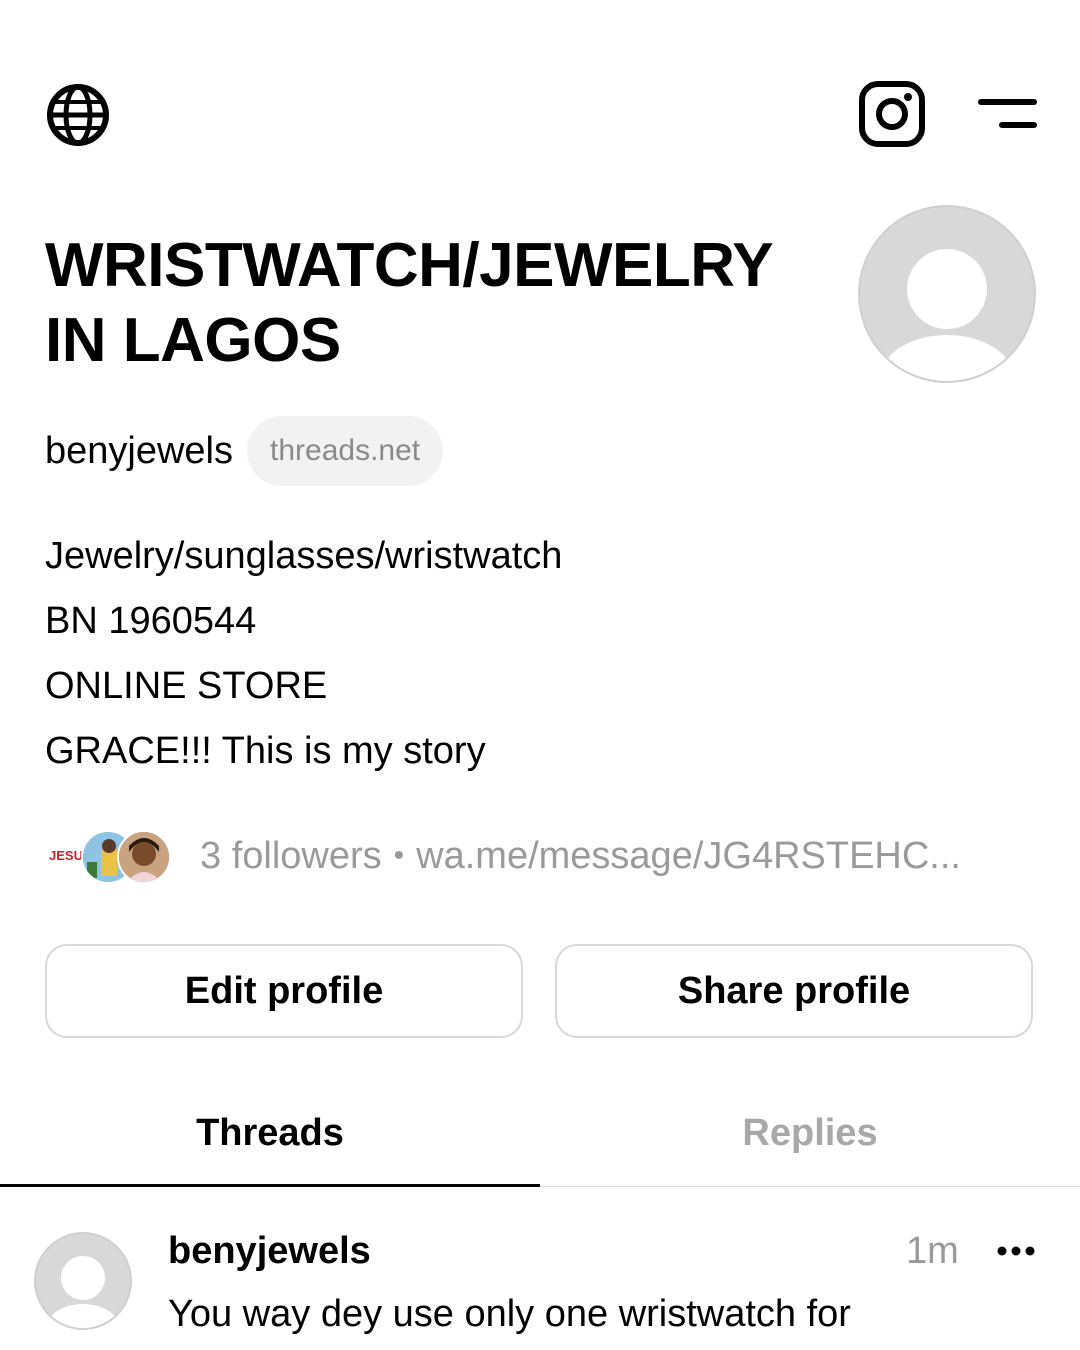  Describe the element at coordinates (1008, 114) in the screenshot. I see `menu-icon` at that location.